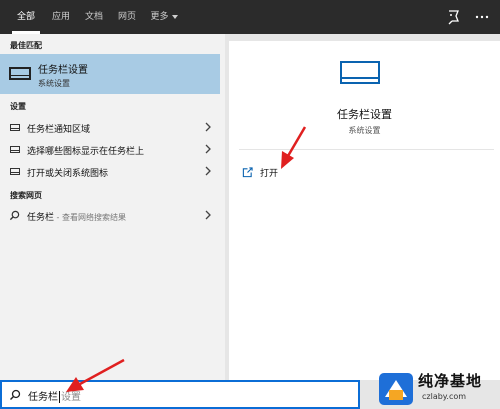 The height and width of the screenshot is (409, 500). I want to click on watermark-url: czlaby.com, so click(444, 396).